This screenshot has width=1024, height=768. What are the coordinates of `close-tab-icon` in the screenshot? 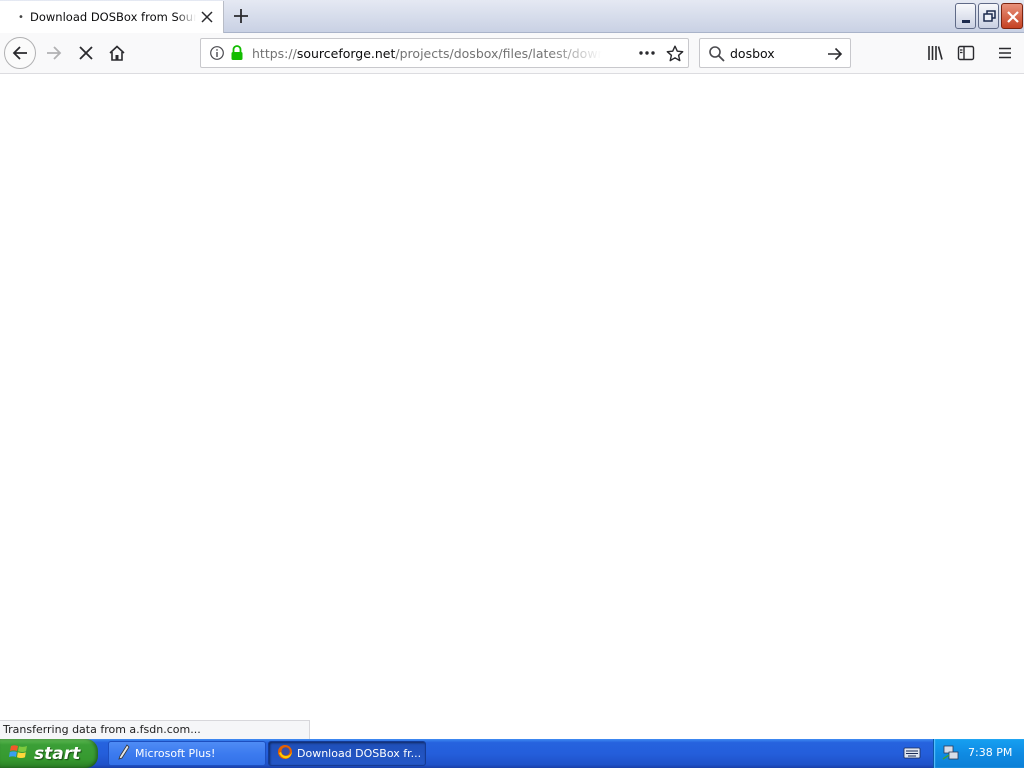 It's located at (207, 17).